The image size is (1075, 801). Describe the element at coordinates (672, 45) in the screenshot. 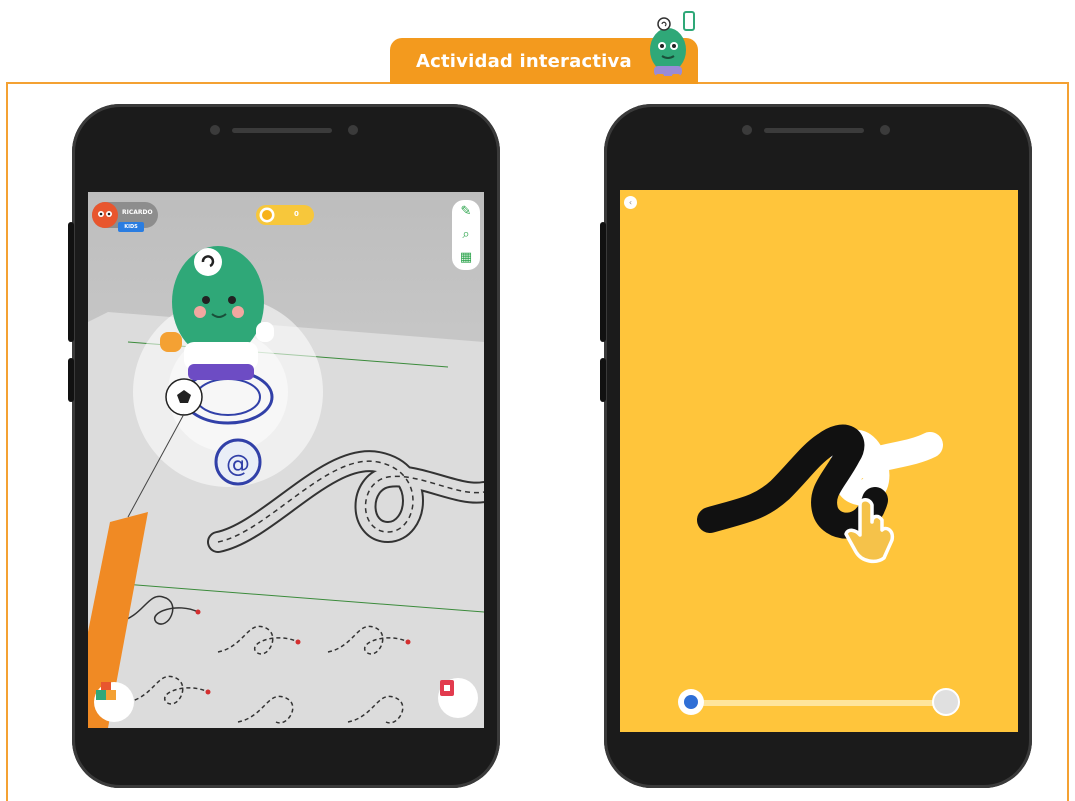

I see `mascot-phone-icon` at that location.